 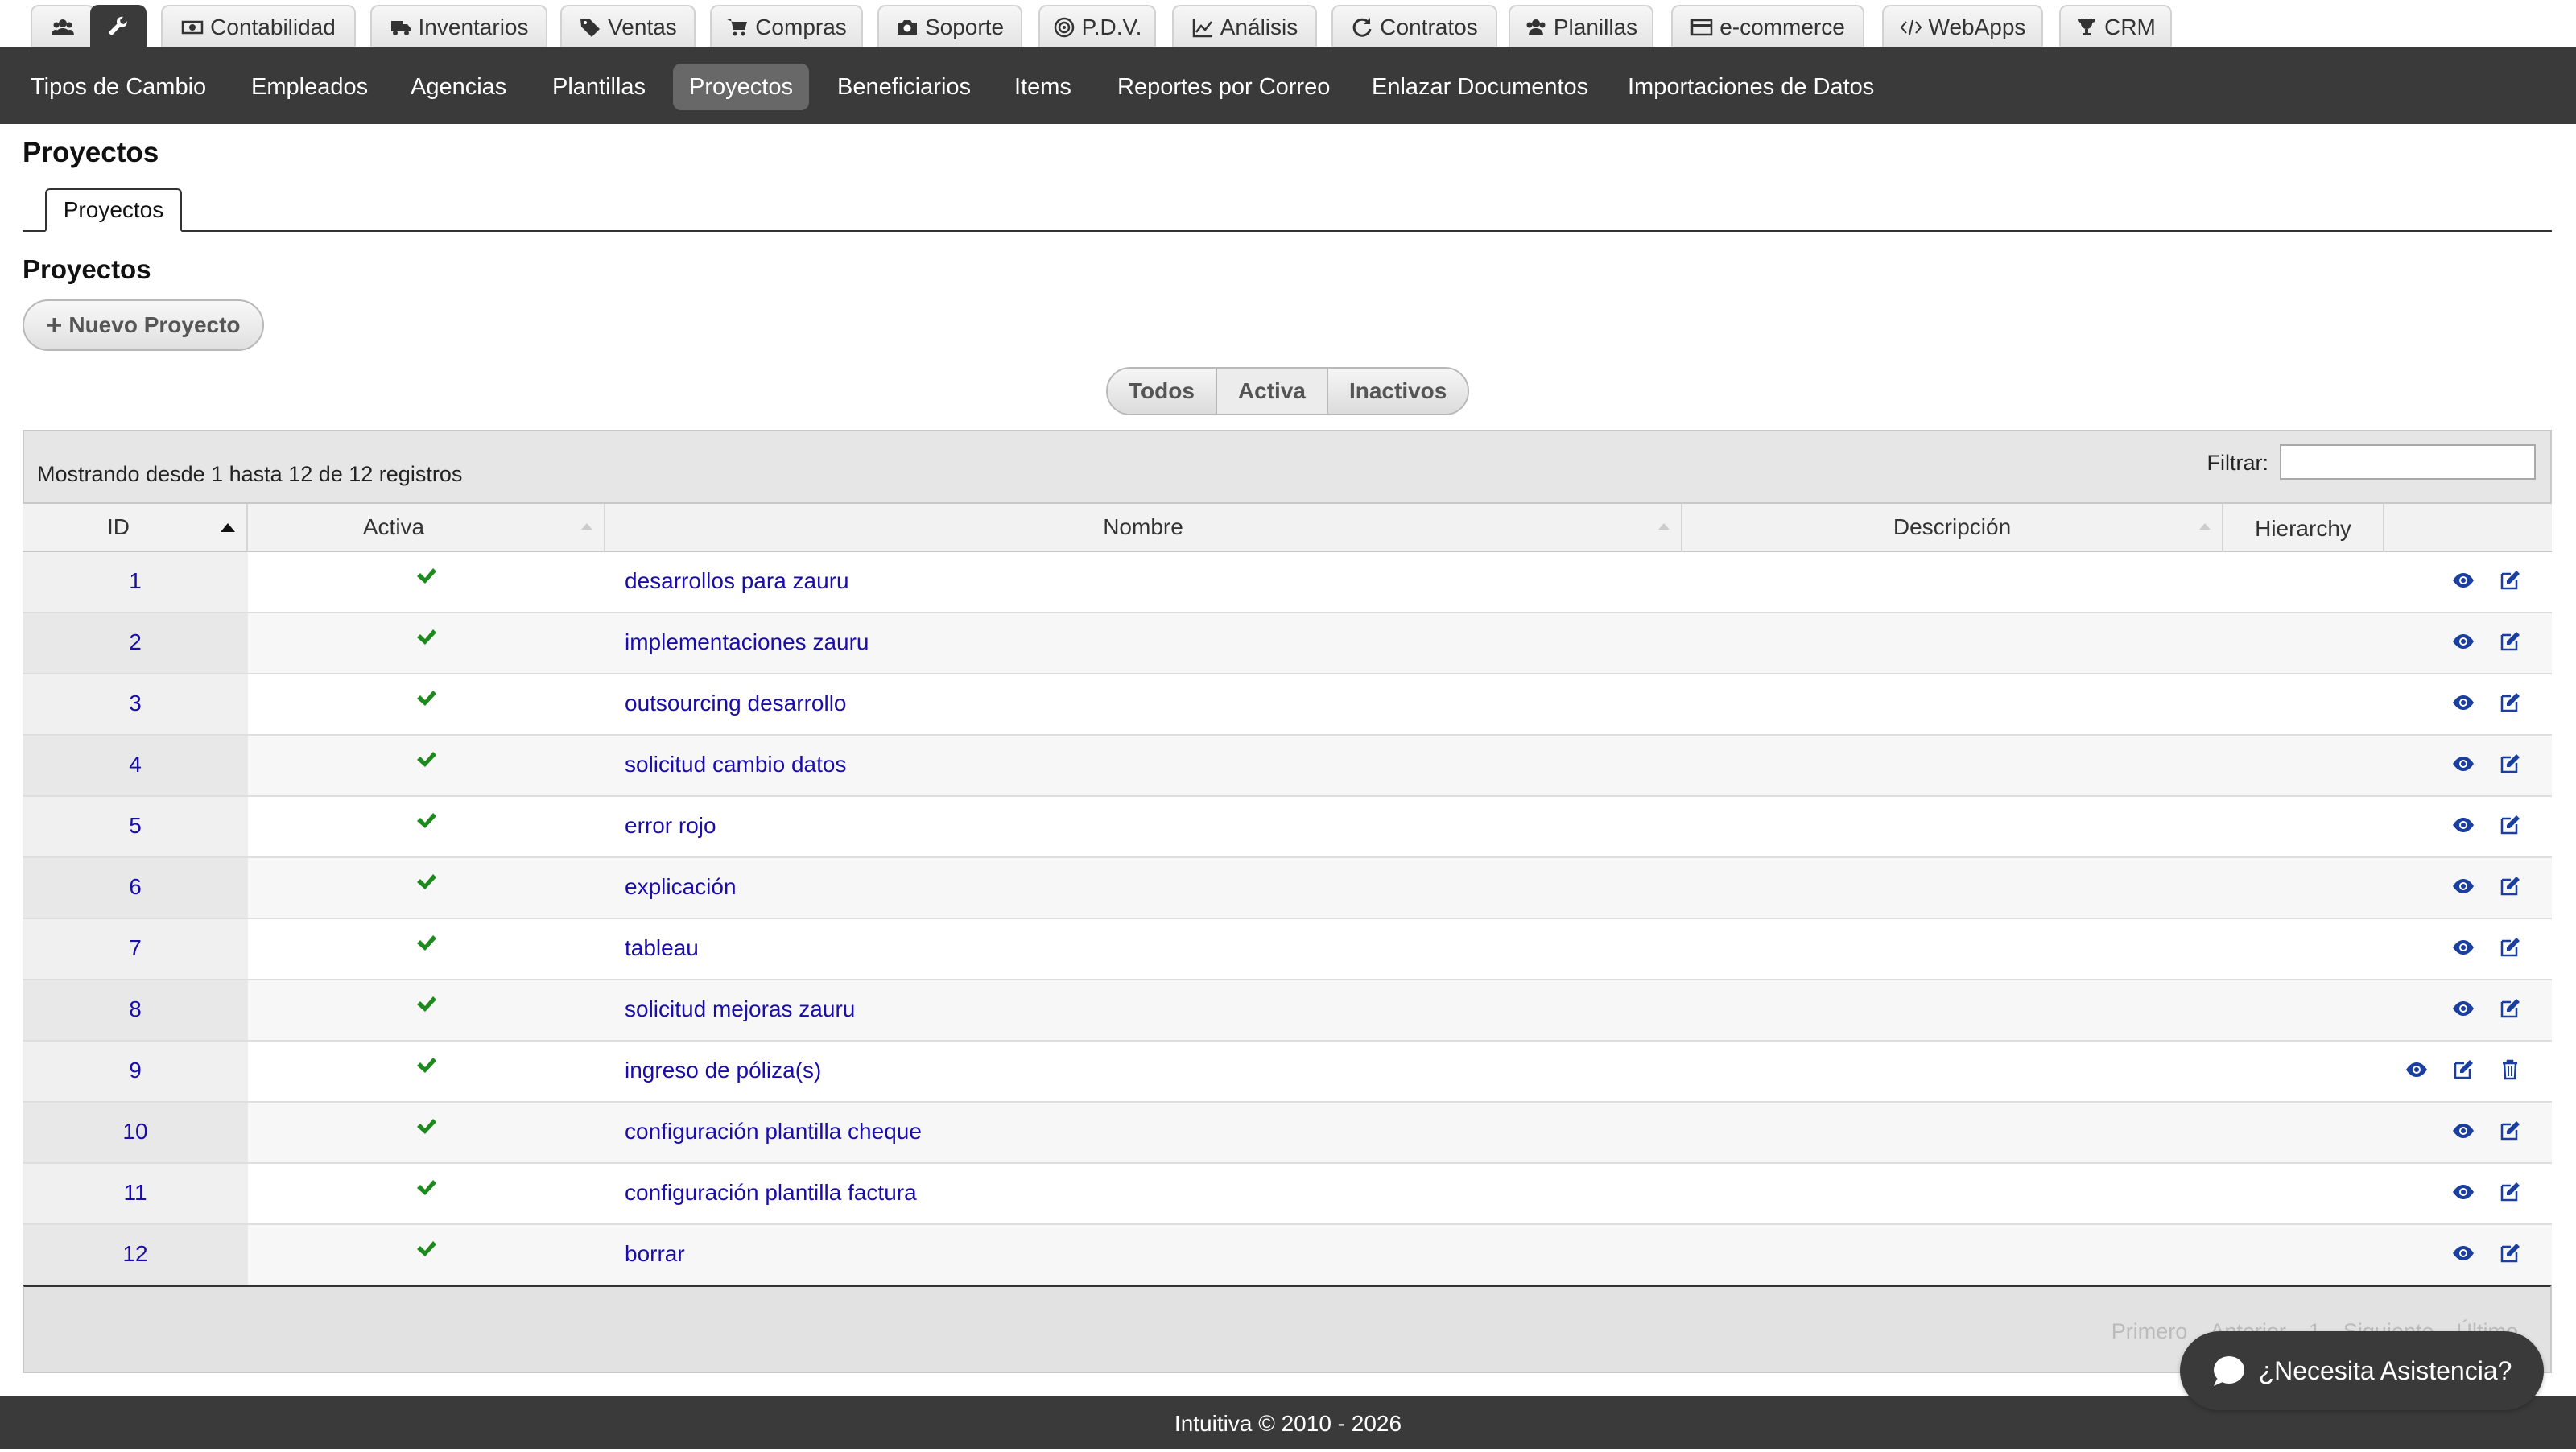 What do you see at coordinates (786, 26) in the screenshot?
I see `tab-compras: Compras` at bounding box center [786, 26].